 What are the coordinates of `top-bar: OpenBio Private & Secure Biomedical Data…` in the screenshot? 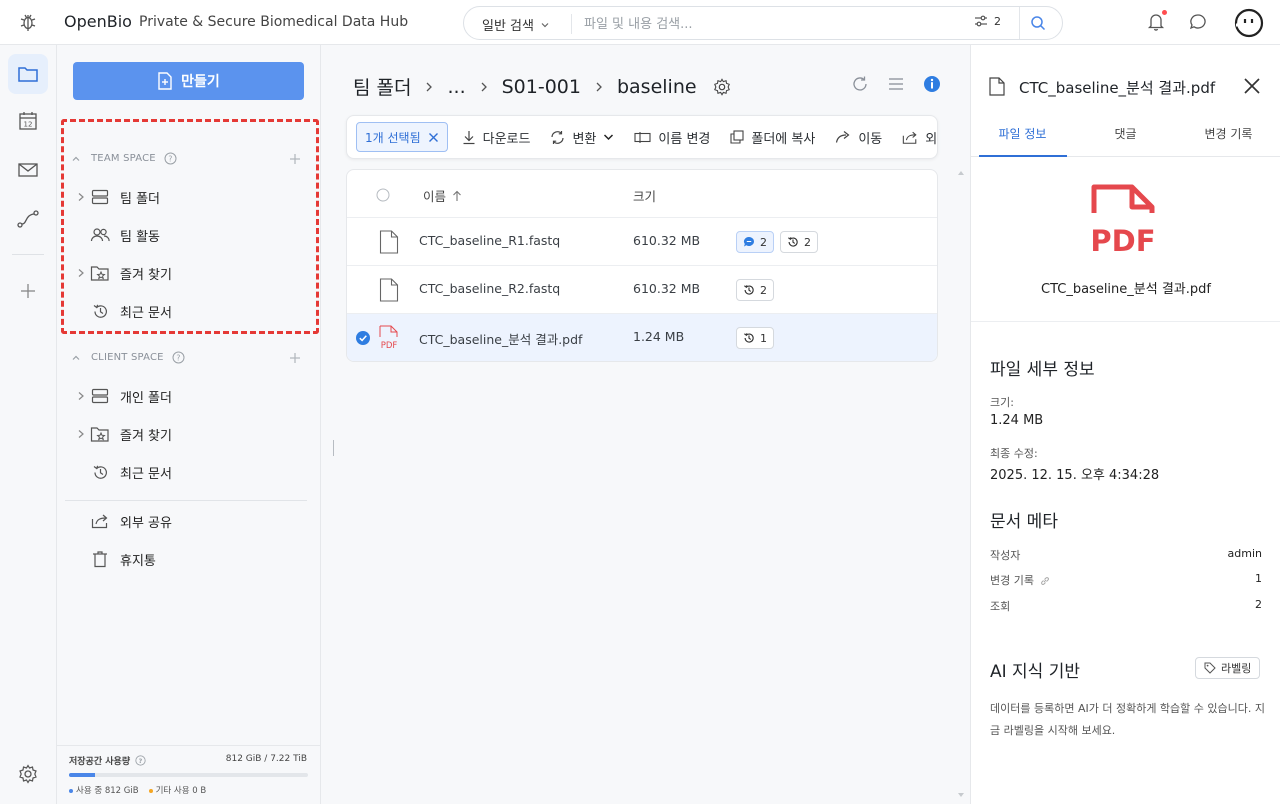 It's located at (640, 22).